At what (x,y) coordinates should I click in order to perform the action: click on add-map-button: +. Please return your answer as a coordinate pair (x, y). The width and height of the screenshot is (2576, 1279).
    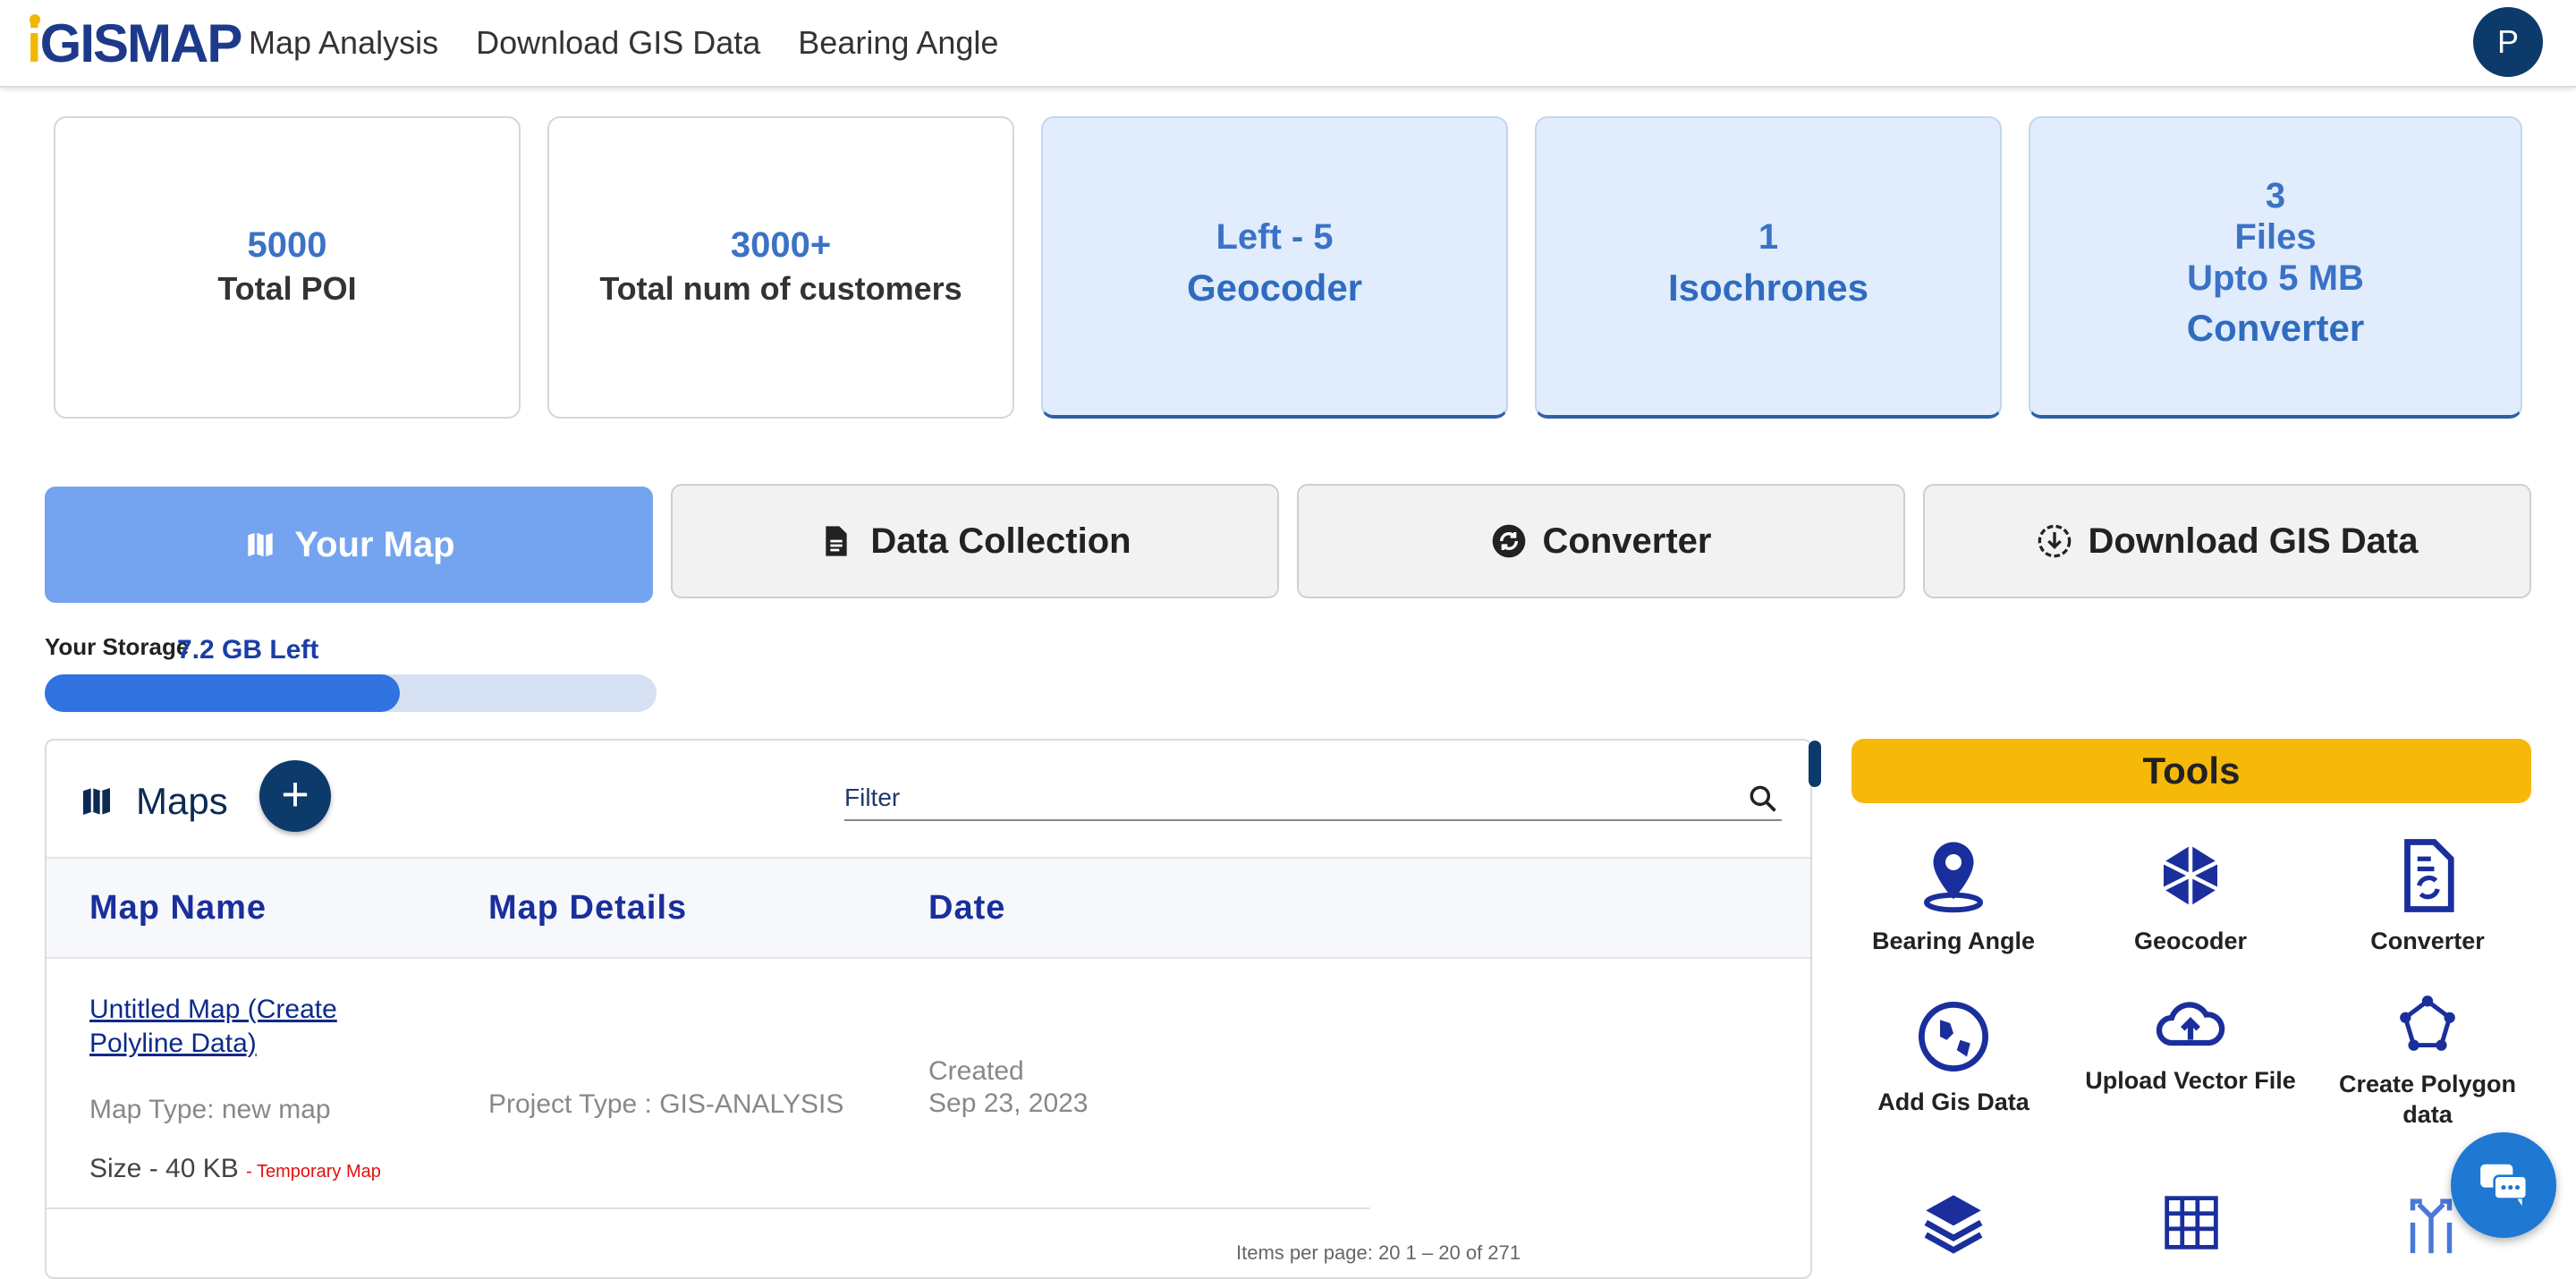
    Looking at the image, I should click on (295, 796).